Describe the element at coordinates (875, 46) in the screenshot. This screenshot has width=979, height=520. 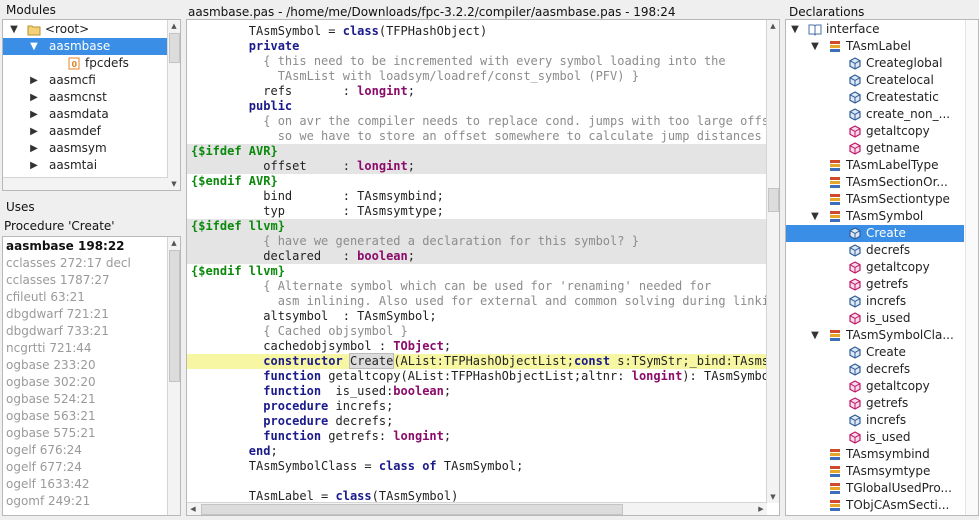
I see `declaration-tree-item: ▼ TAsmLabel` at that location.